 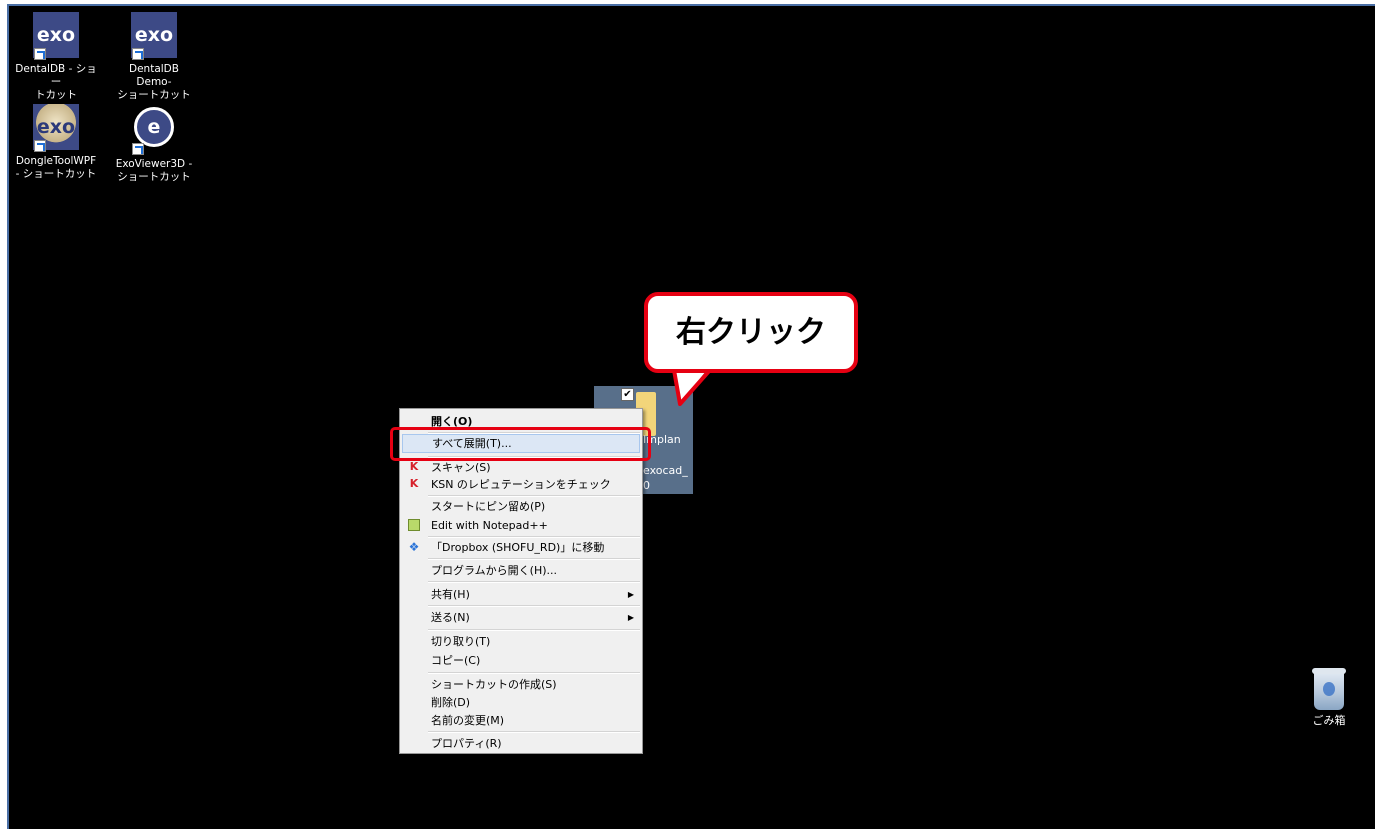 What do you see at coordinates (414, 525) in the screenshot?
I see `notepad-plus-plus-icon` at bounding box center [414, 525].